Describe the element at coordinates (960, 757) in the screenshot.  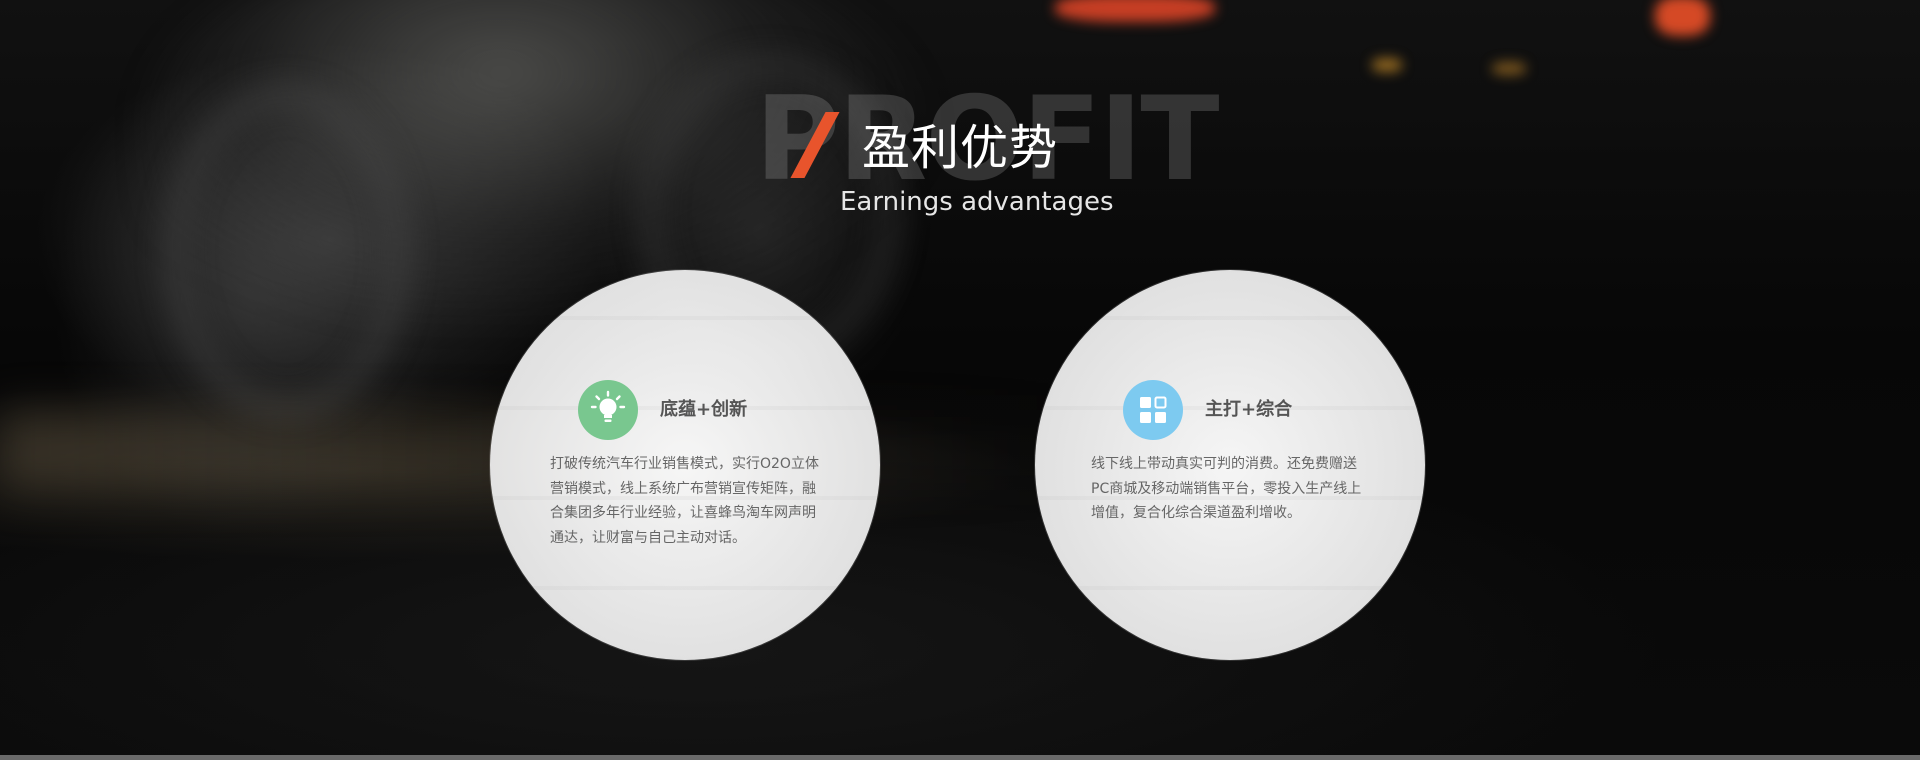
I see `bottom-divider` at that location.